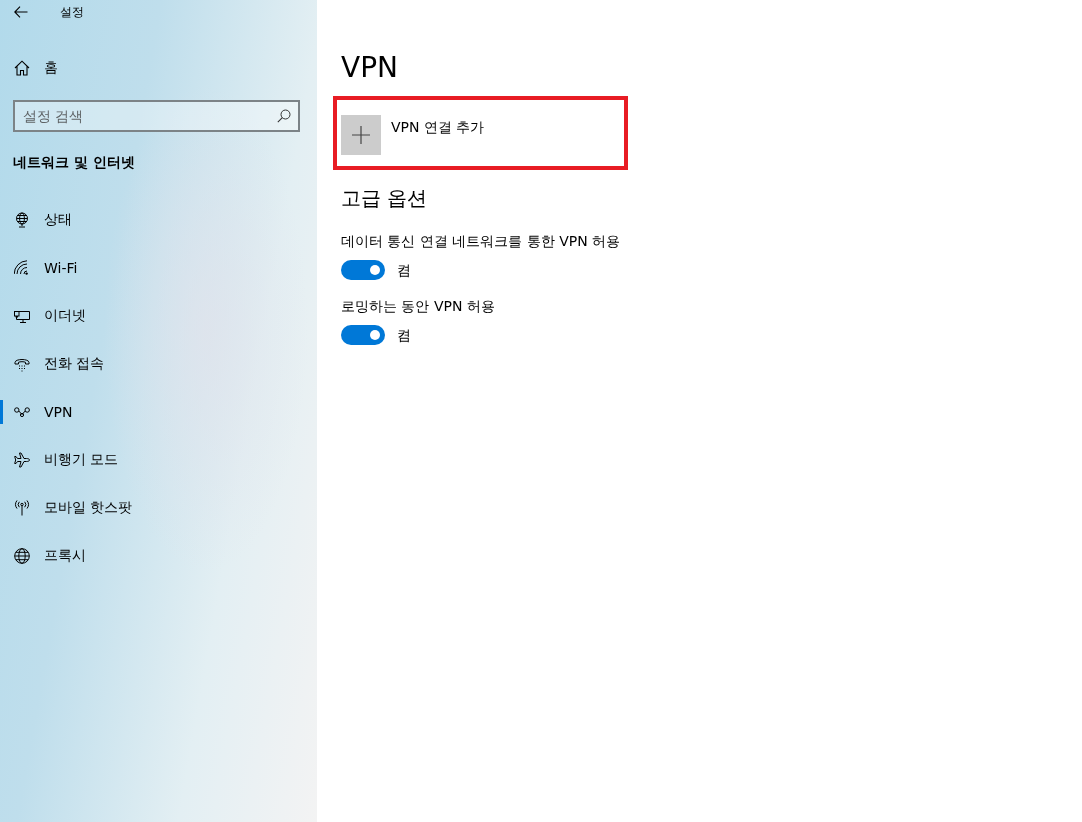 The image size is (1082, 822). Describe the element at coordinates (74, 162) in the screenshot. I see `sidebar-section-heading: 네트워크 및 인터넷` at that location.